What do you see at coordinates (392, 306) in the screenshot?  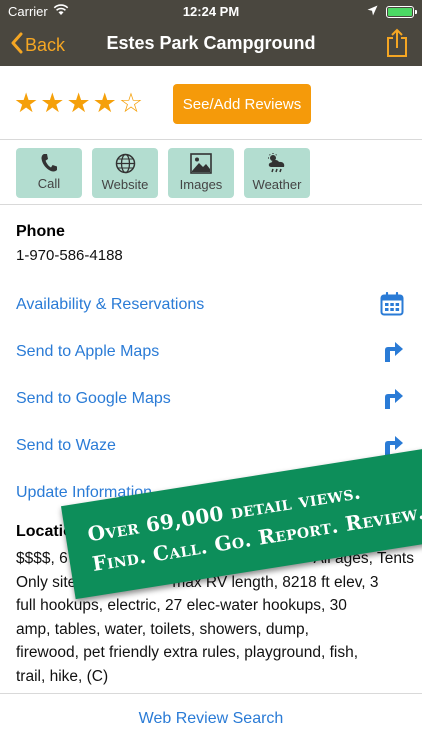 I see `calendar-icon` at bounding box center [392, 306].